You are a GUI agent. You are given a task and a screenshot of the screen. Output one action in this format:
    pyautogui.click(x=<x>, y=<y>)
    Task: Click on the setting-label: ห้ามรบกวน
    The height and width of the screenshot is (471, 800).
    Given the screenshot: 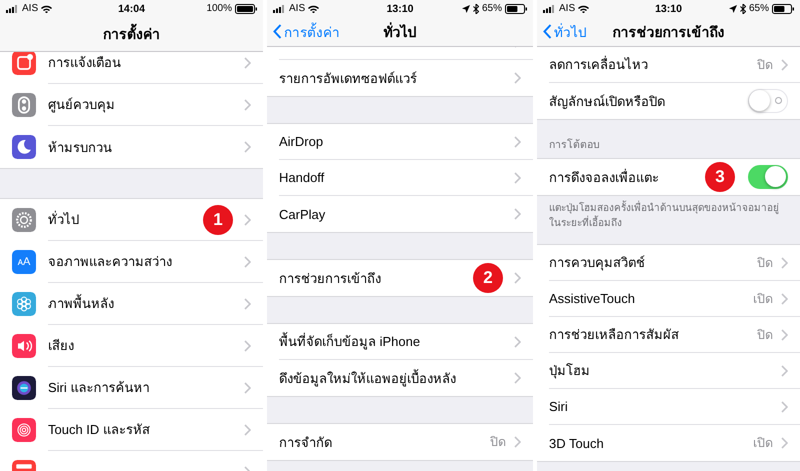 What is the action you would take?
    pyautogui.click(x=80, y=147)
    